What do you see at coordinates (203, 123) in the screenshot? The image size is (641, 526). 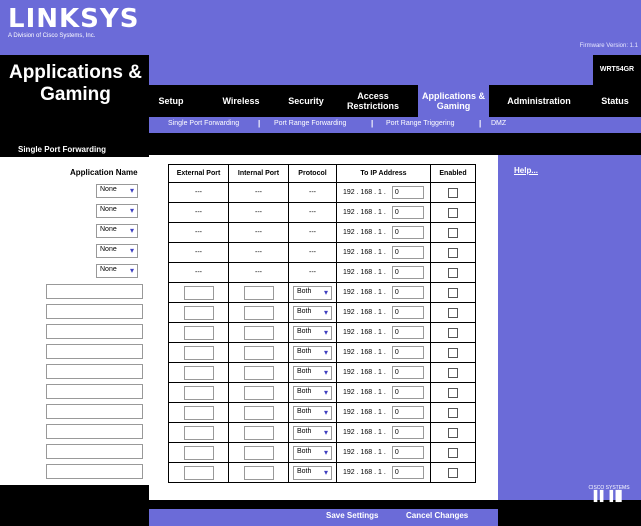 I see `subtab-single-port-forwarding: Single Port Forwarding` at bounding box center [203, 123].